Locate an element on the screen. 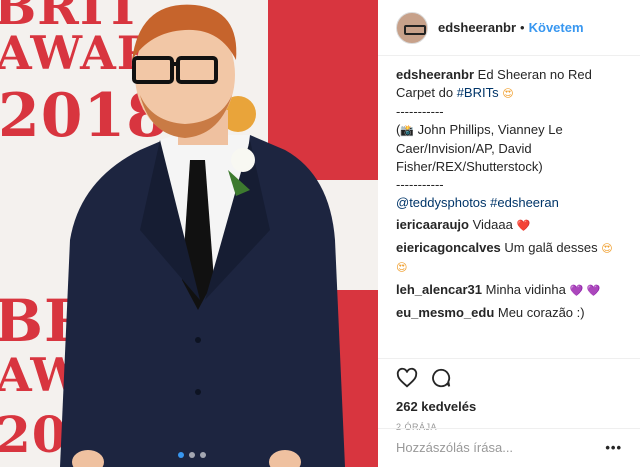  post-header: edsheeranbr • Követem is located at coordinates (509, 28).